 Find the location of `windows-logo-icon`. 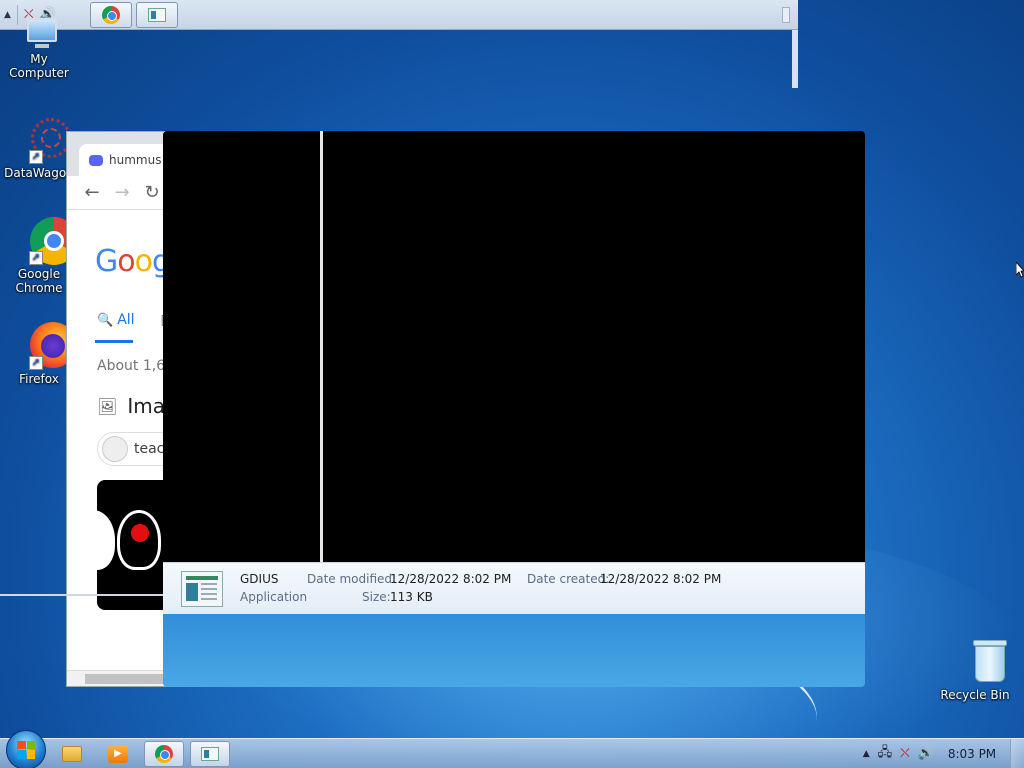

windows-logo-icon is located at coordinates (26, 749).